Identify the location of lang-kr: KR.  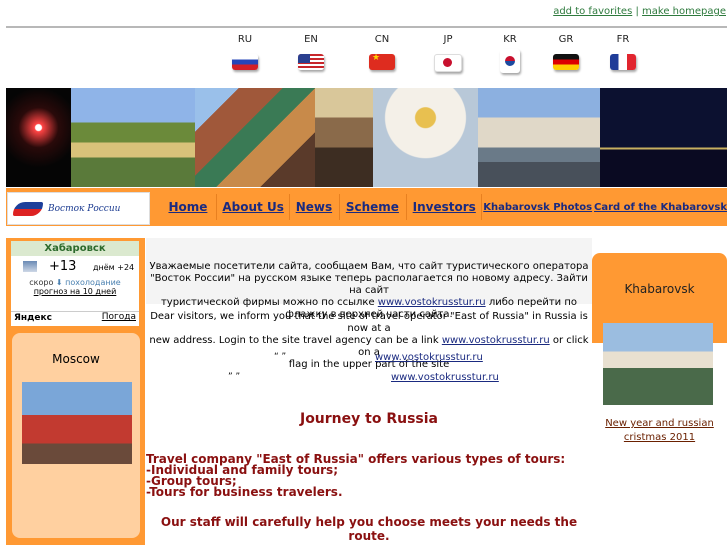
(510, 55).